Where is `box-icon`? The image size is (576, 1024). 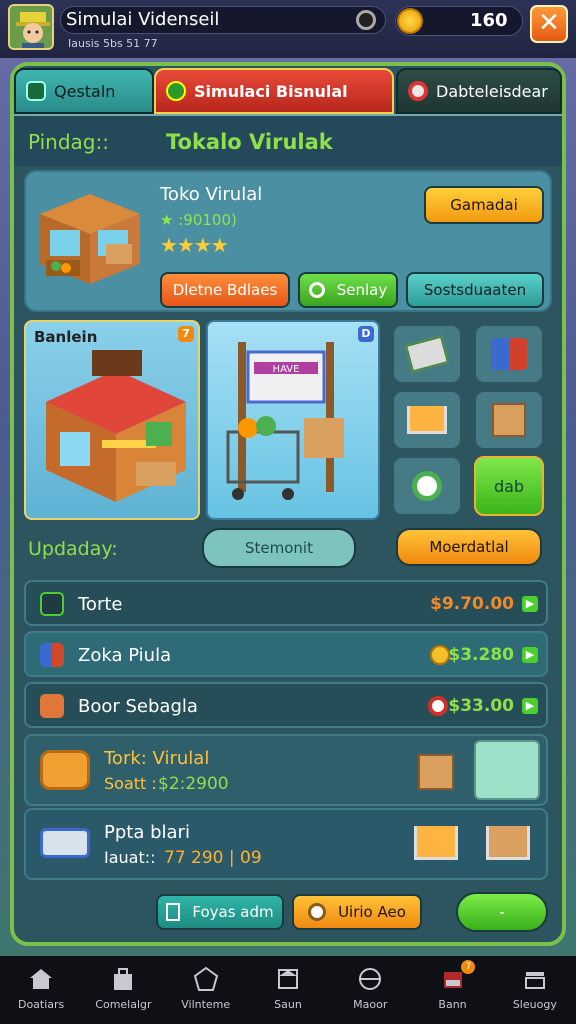 box-icon is located at coordinates (52, 706).